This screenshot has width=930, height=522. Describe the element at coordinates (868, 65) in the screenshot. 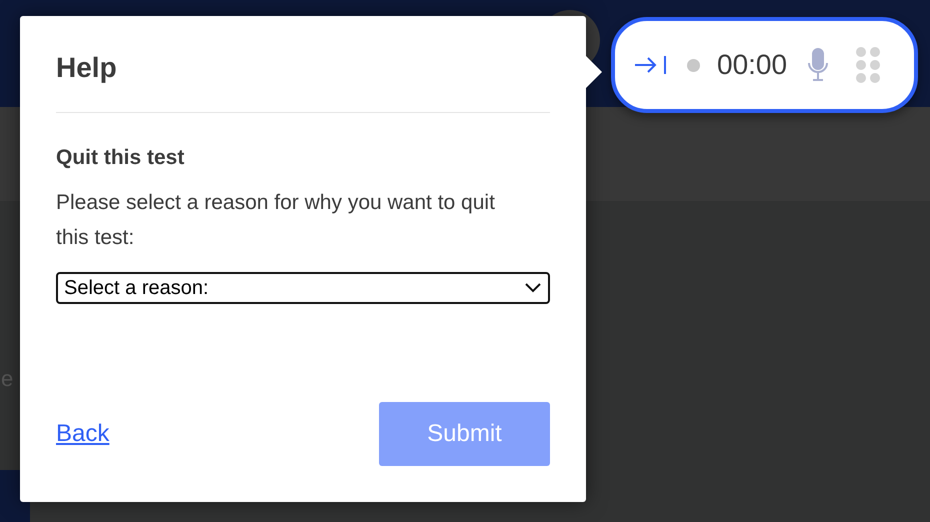

I see `drag-handle-icon` at that location.